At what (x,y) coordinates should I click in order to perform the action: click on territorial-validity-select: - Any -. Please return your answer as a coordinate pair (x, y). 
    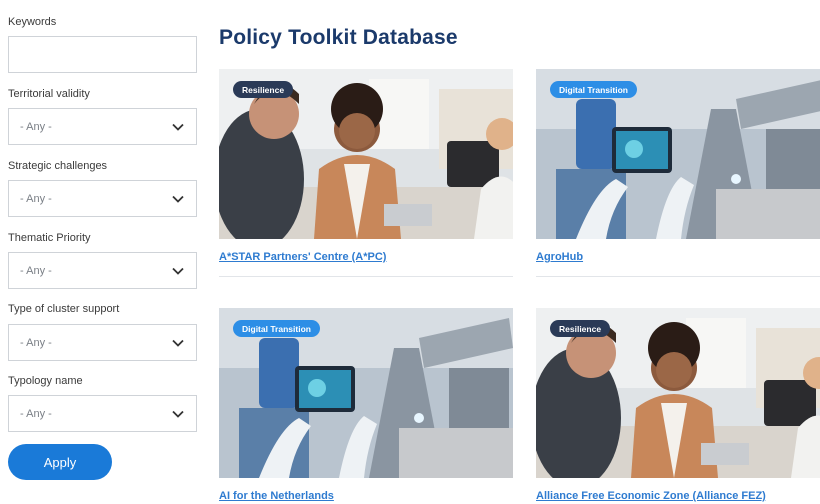
    Looking at the image, I should click on (102, 126).